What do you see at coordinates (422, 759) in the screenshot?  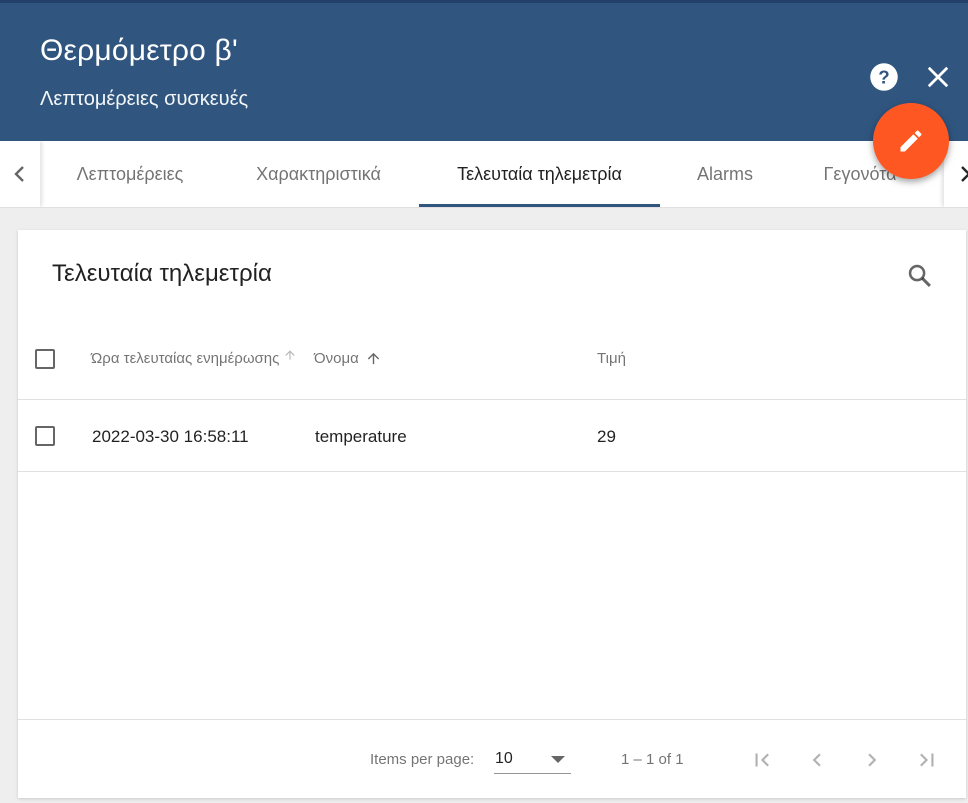 I see `items-per-page-label: Items per page:` at bounding box center [422, 759].